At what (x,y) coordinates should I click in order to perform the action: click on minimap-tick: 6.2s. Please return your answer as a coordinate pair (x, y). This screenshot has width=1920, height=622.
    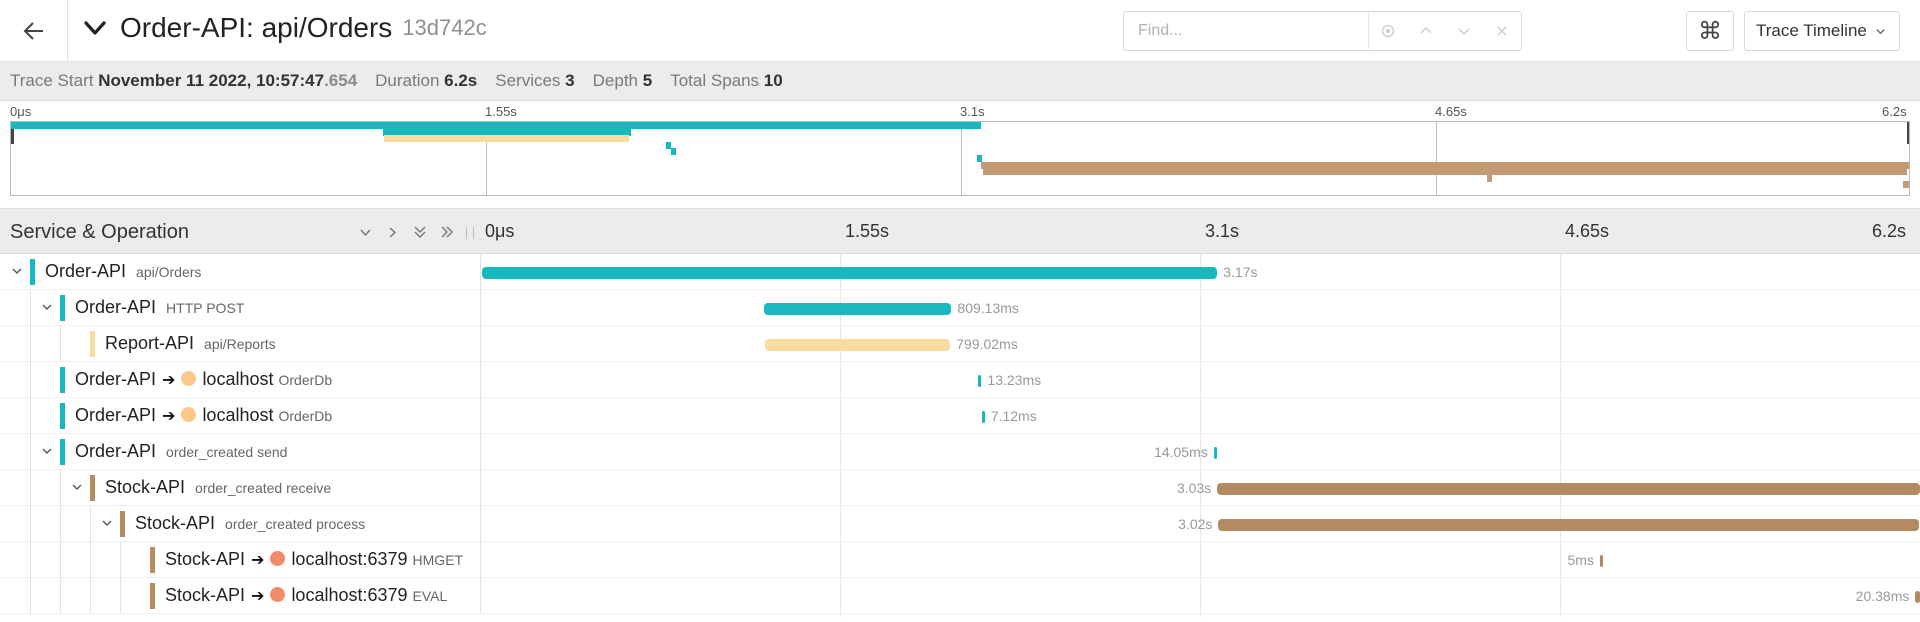
    Looking at the image, I should click on (1894, 111).